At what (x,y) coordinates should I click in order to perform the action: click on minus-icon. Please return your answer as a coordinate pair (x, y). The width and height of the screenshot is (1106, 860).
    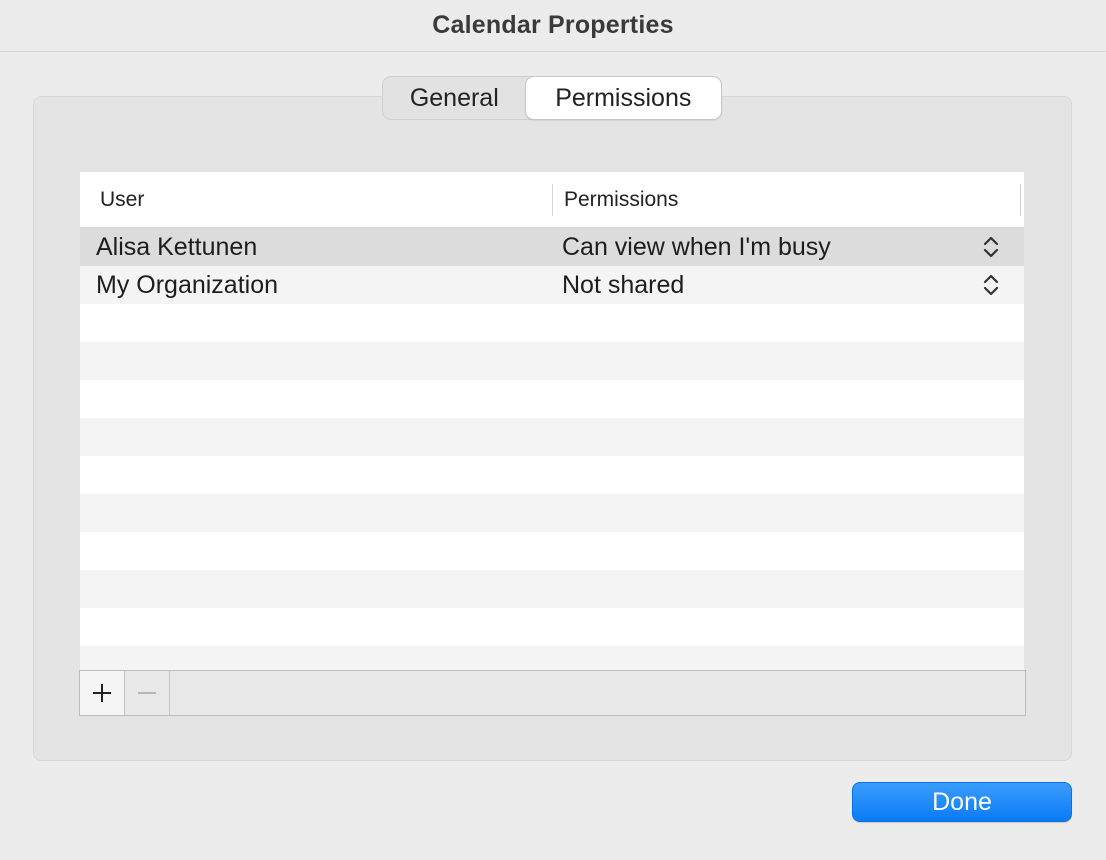
    Looking at the image, I should click on (147, 693).